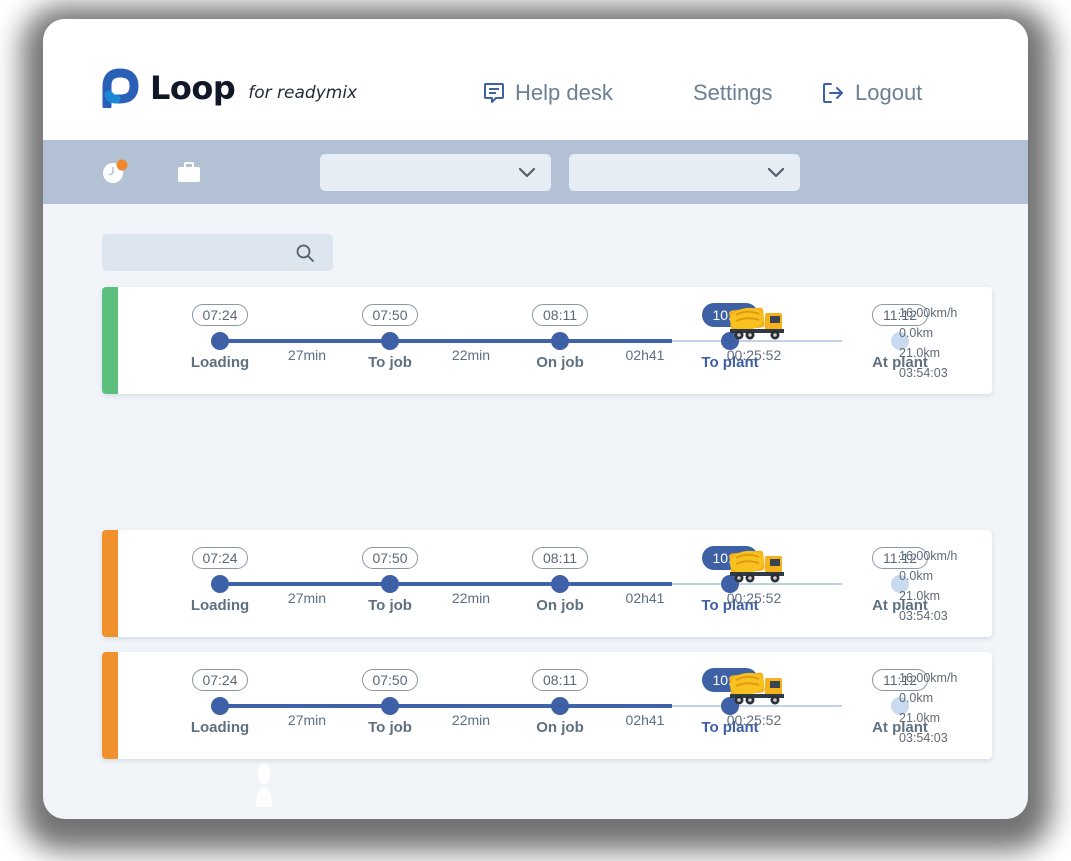 The image size is (1071, 861). I want to click on search-box, so click(217, 252).